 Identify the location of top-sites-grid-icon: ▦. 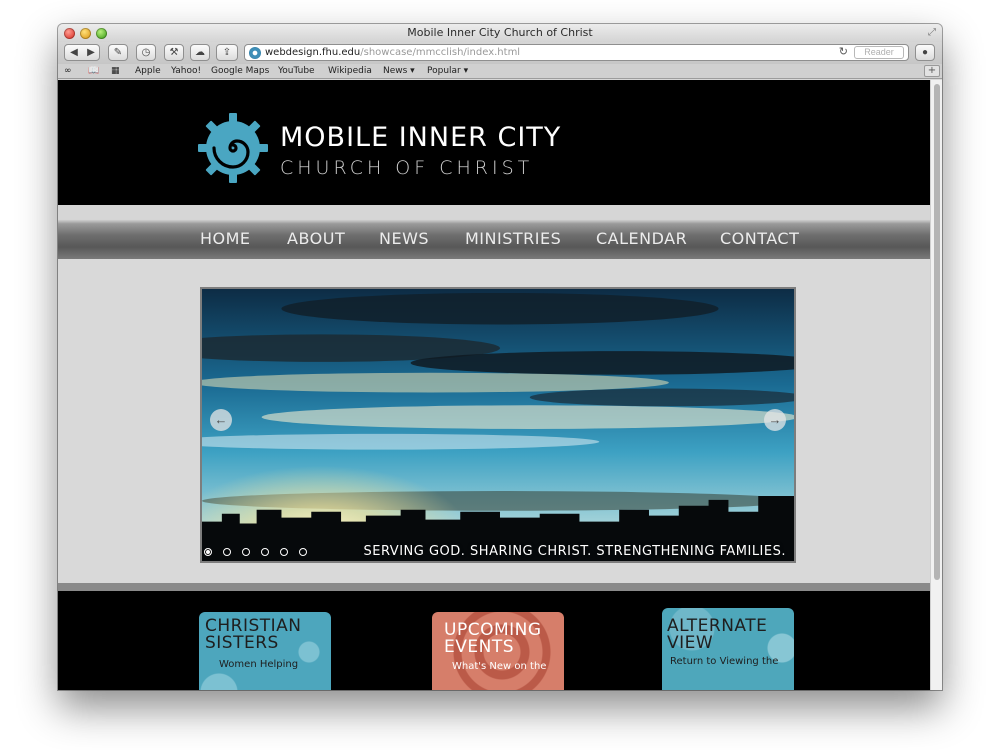
(115, 71).